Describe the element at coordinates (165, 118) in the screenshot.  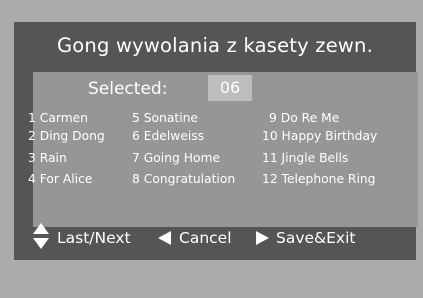
I see `melody-item: 5 Sonatine` at that location.